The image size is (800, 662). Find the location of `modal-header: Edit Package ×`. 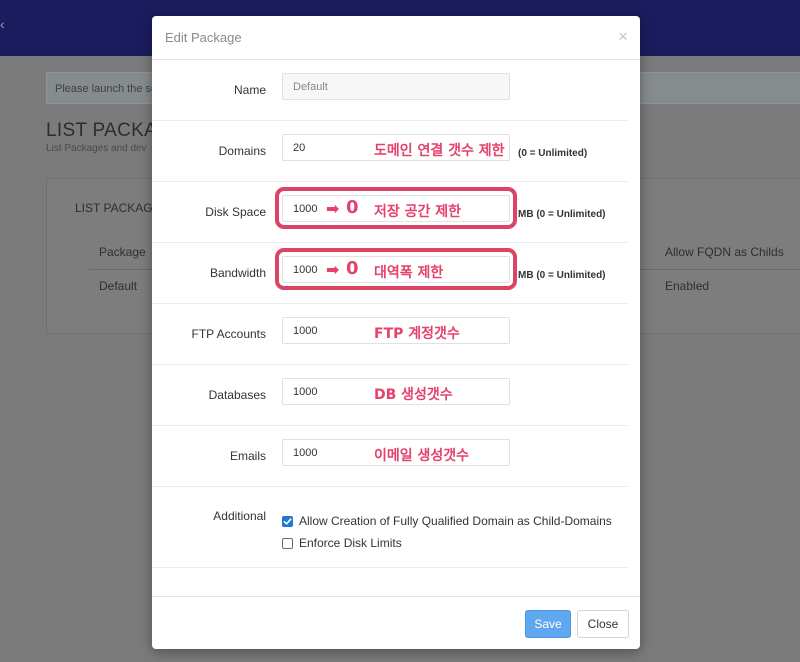

modal-header: Edit Package × is located at coordinates (396, 38).